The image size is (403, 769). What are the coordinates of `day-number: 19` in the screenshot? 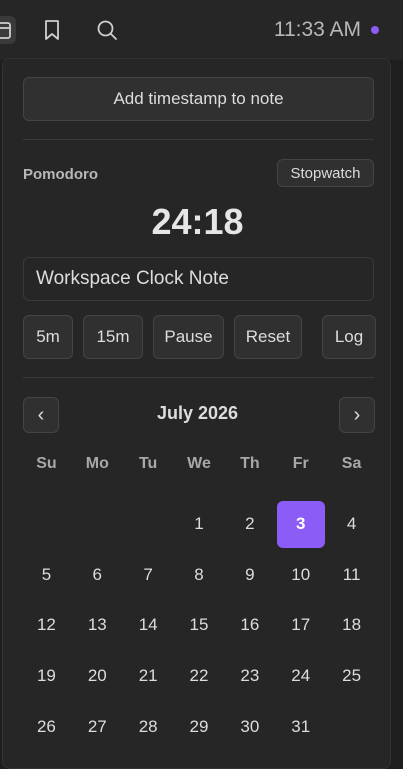 It's located at (46, 676).